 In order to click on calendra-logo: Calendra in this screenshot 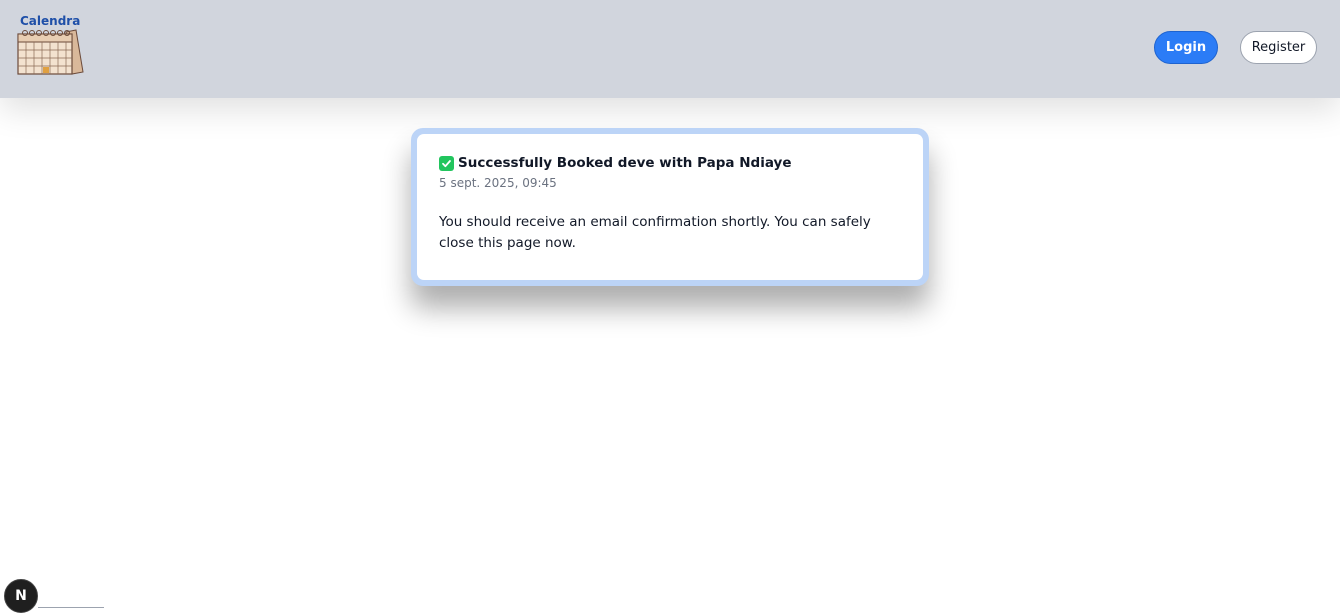, I will do `click(51, 46)`.